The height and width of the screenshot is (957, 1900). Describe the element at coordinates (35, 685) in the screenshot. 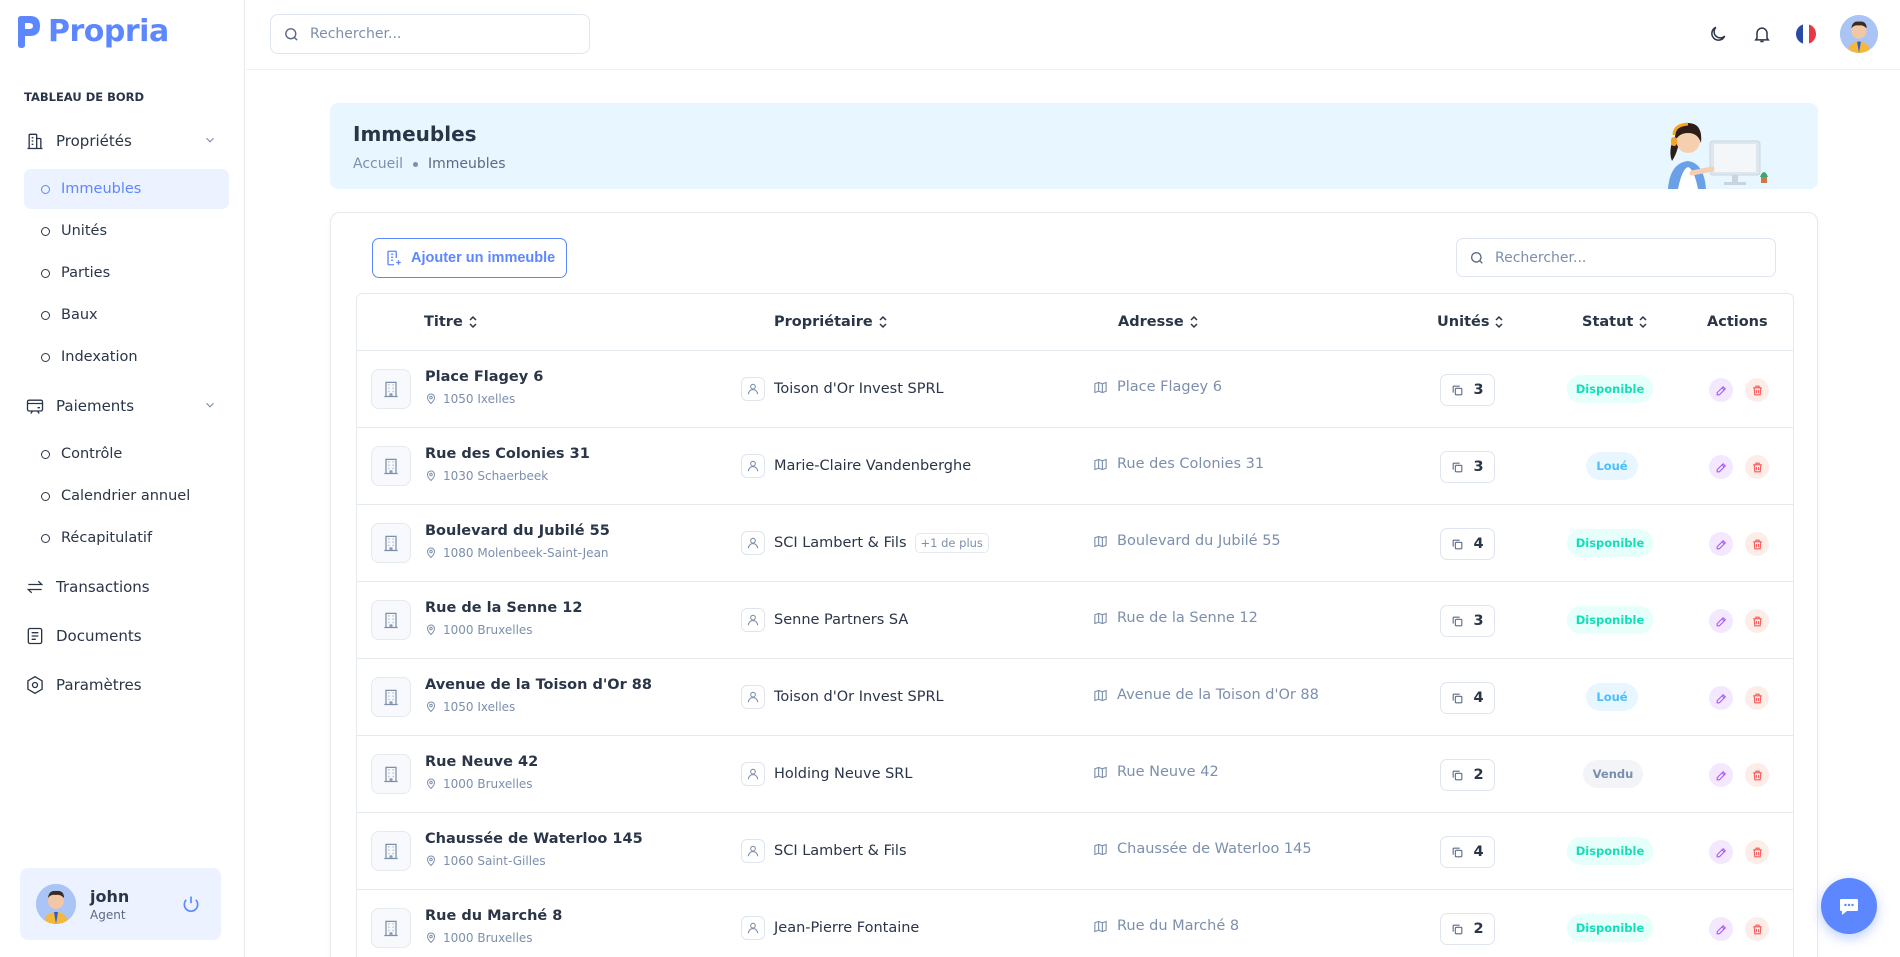

I see `settings-icon` at that location.